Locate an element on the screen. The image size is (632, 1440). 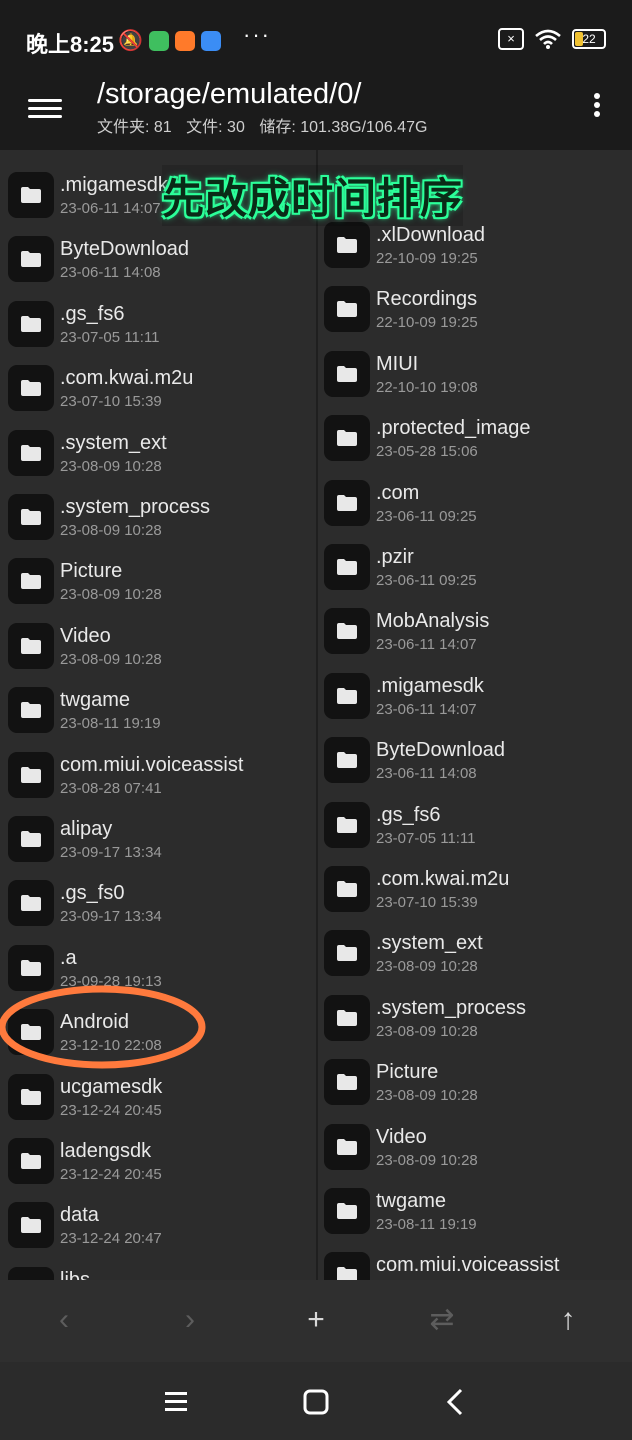
folder-name: ladengsdk is located at coordinates (106, 1151).